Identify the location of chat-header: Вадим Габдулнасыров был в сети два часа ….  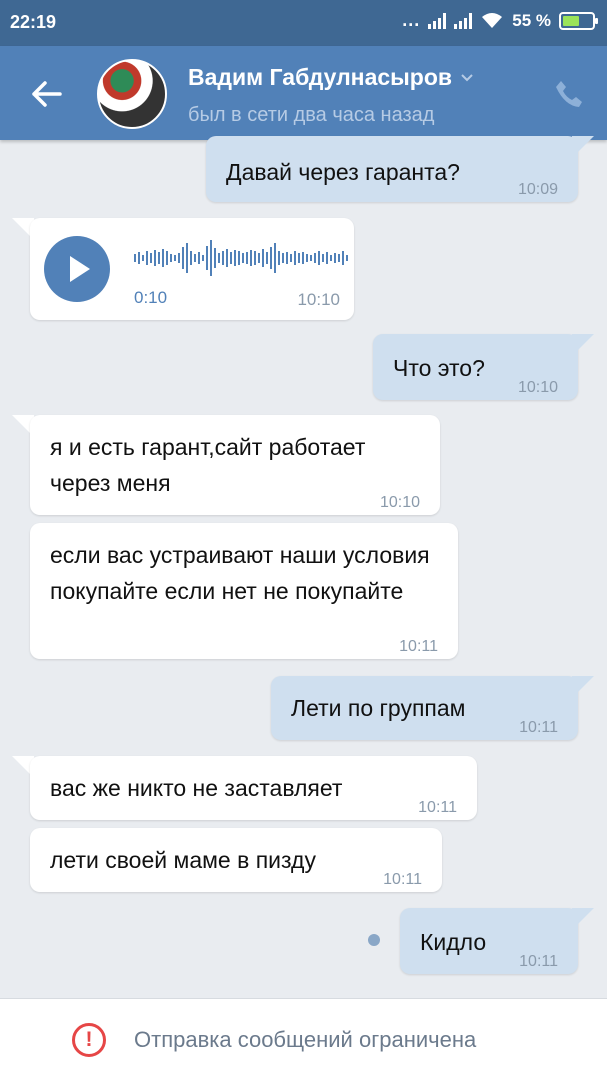
(303, 93).